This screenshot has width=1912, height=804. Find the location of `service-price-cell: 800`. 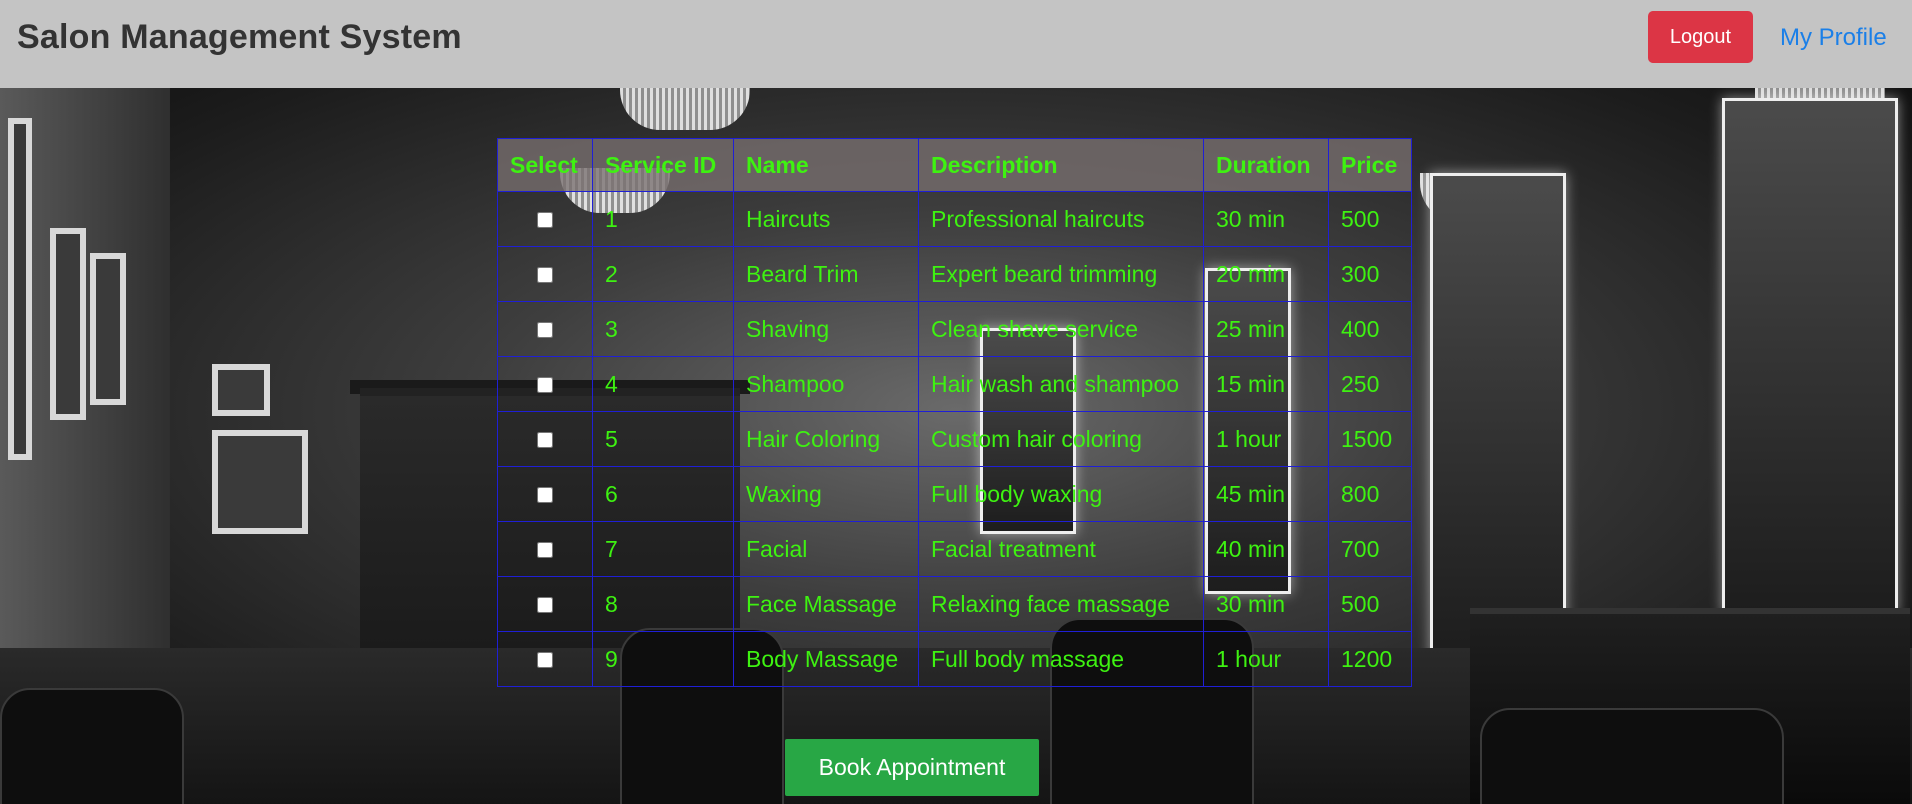

service-price-cell: 800 is located at coordinates (1370, 494).